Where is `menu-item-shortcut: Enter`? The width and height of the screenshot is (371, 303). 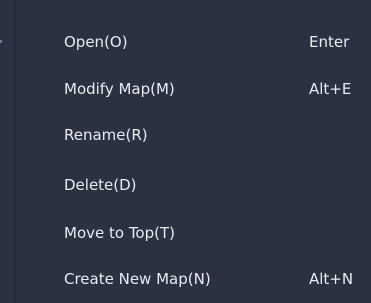 menu-item-shortcut: Enter is located at coordinates (329, 42).